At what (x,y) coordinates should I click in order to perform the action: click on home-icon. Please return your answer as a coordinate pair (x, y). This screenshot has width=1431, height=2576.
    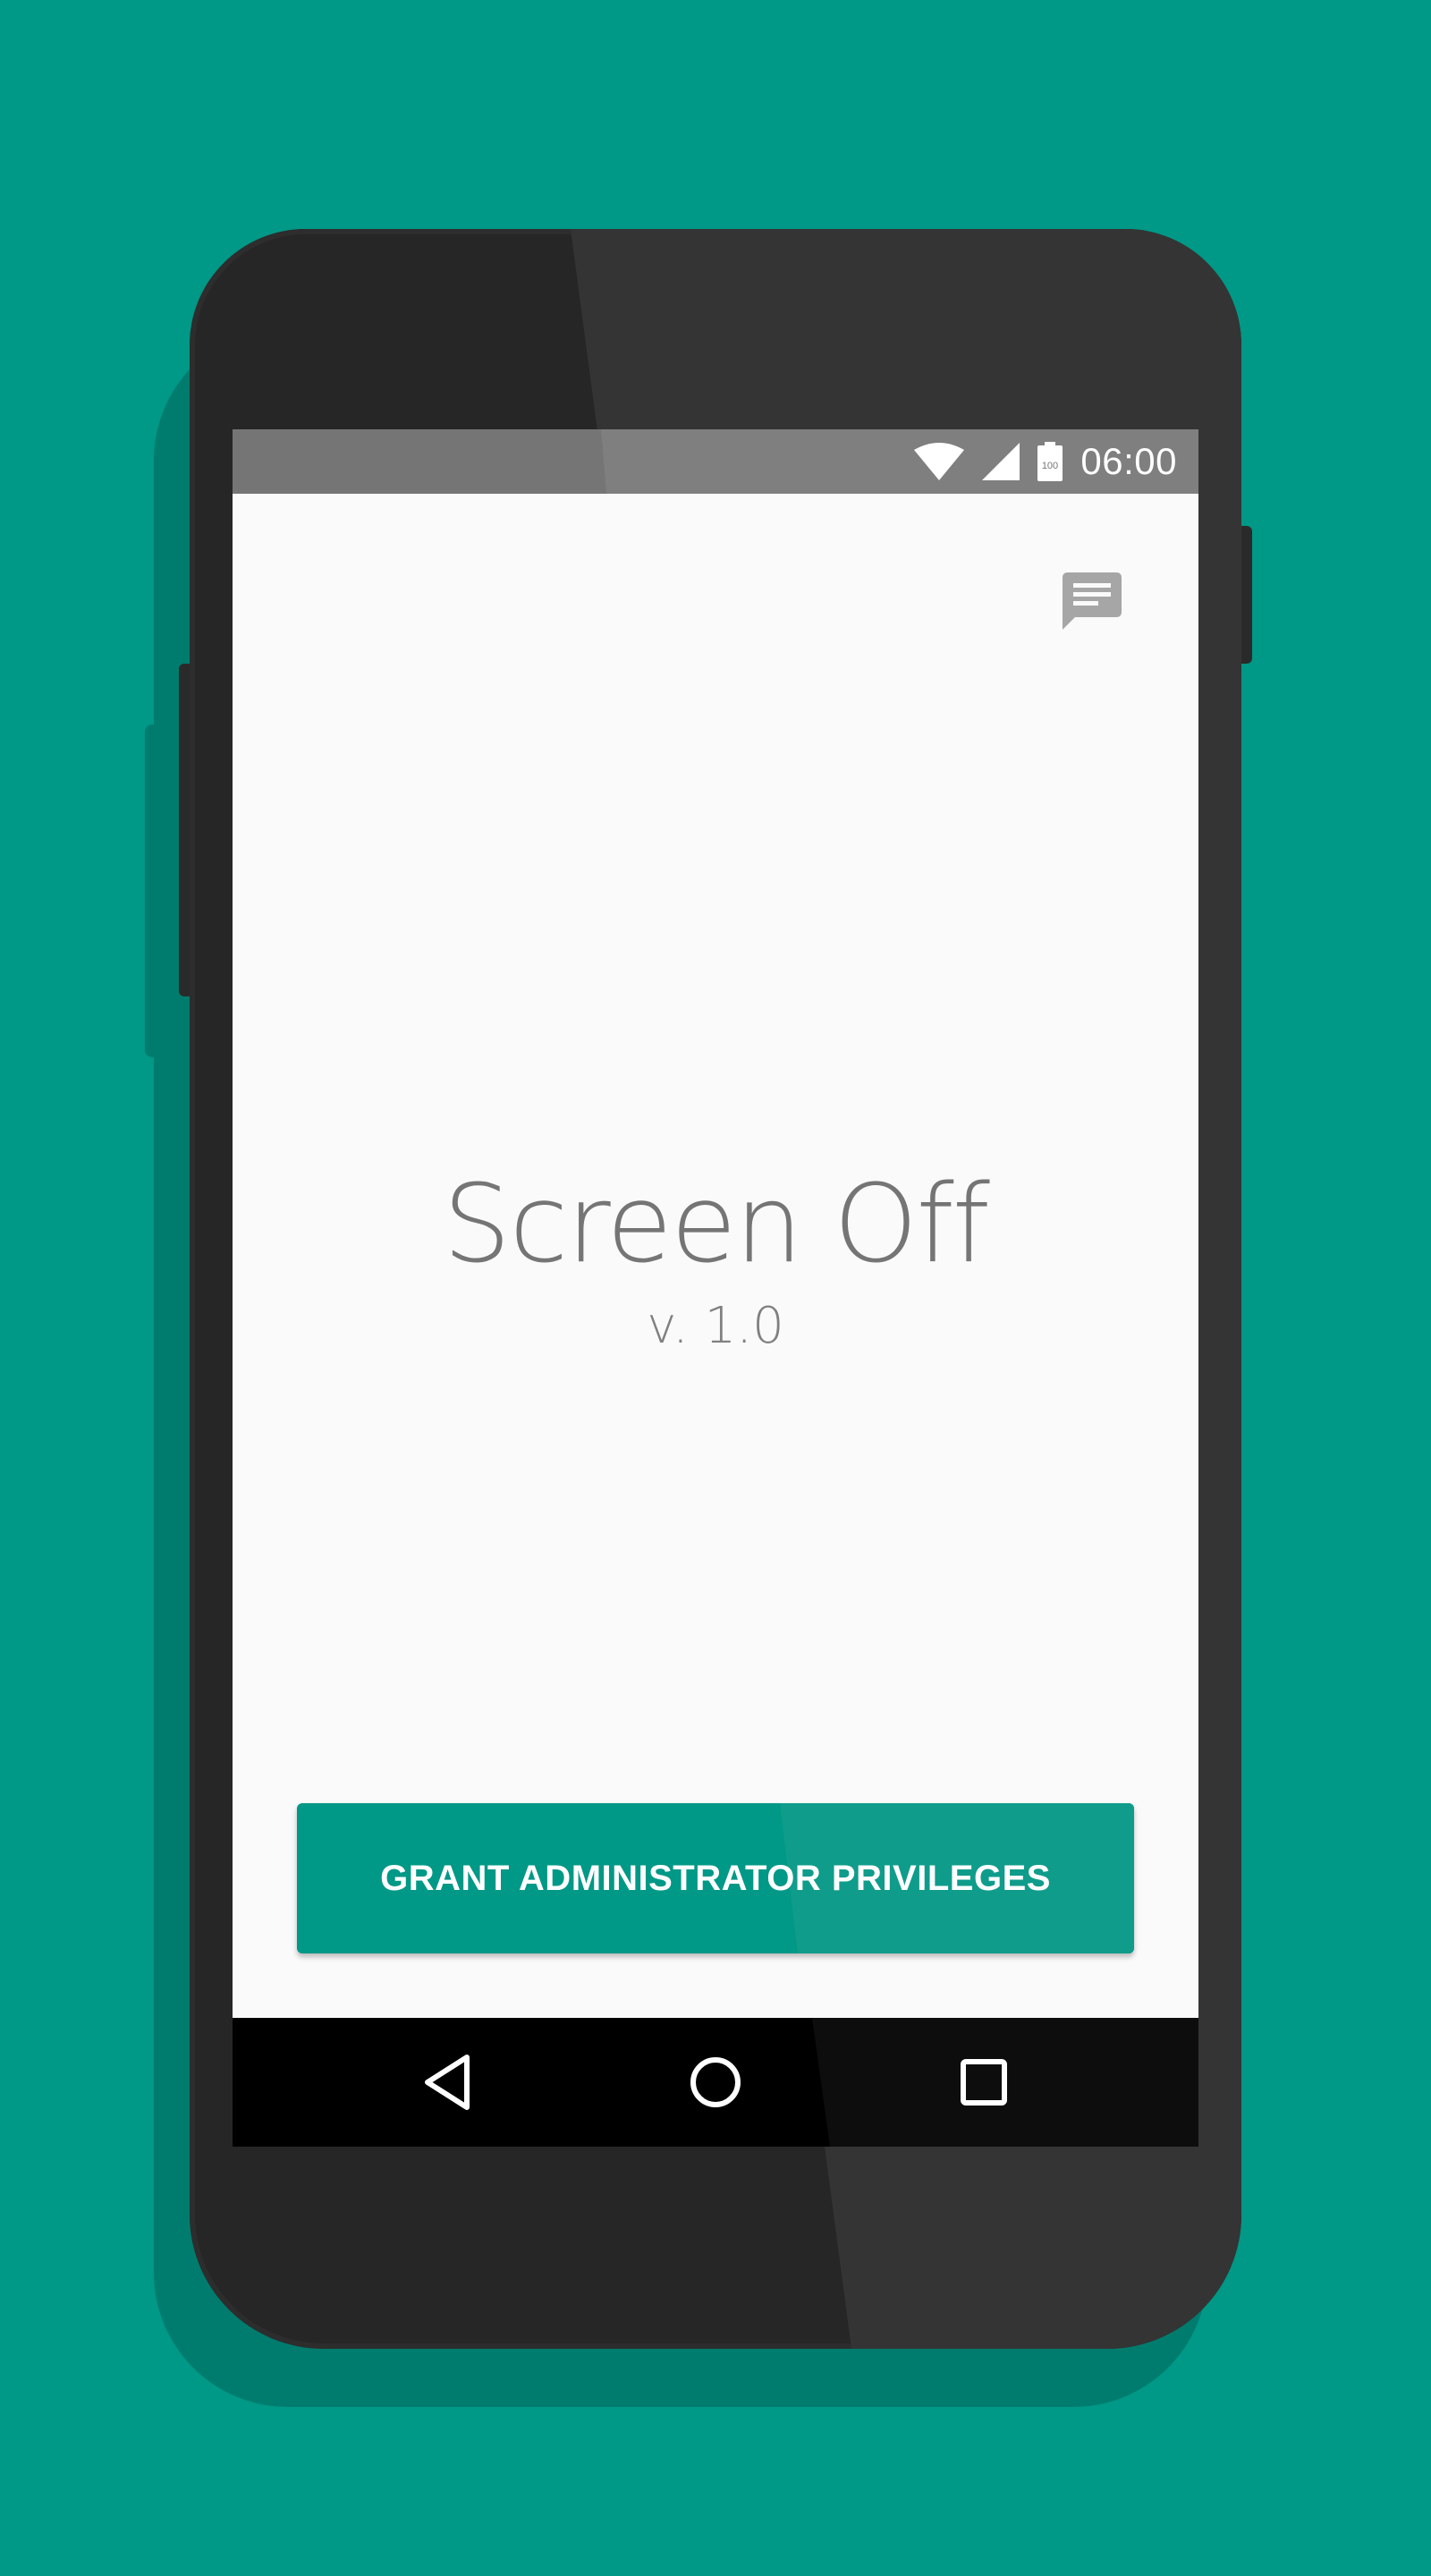
    Looking at the image, I should click on (716, 2082).